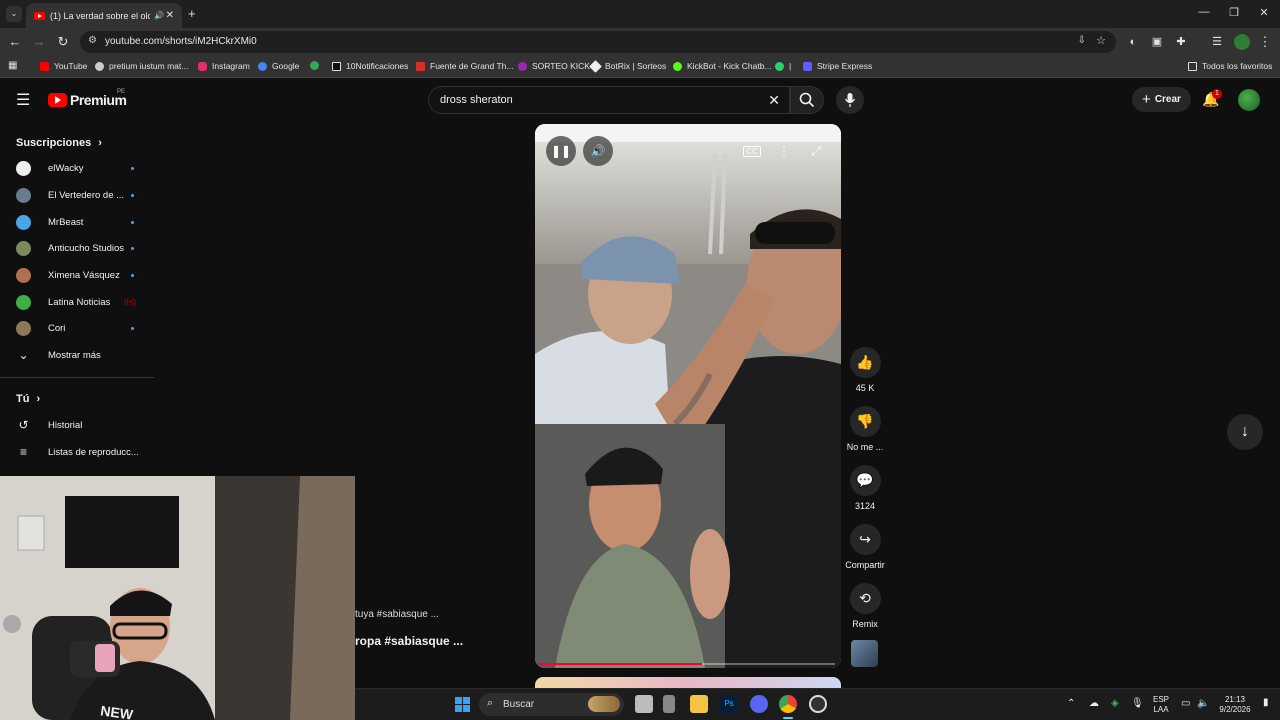  Describe the element at coordinates (159, 15) in the screenshot. I see `tab-audio-icon: 🔊` at that location.